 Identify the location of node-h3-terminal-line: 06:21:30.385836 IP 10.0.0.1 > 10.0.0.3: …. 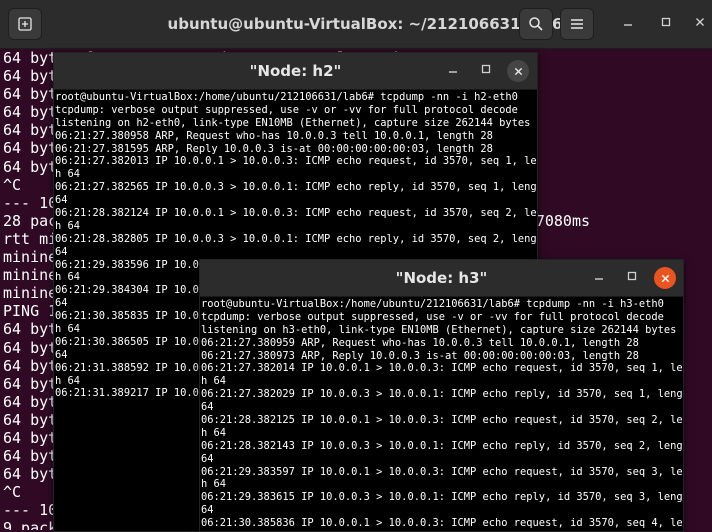
(442, 523).